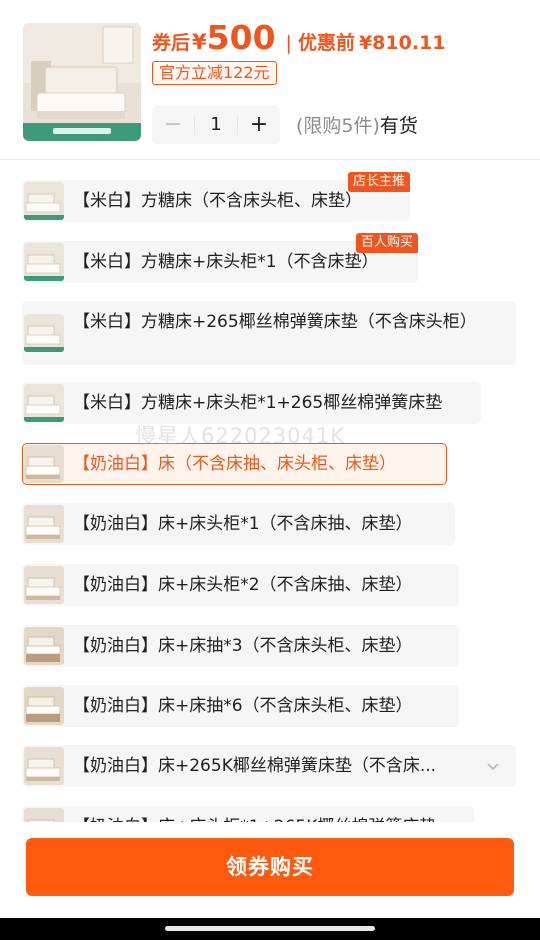  Describe the element at coordinates (378, 182) in the screenshot. I see `option-tag: 店长主推` at that location.